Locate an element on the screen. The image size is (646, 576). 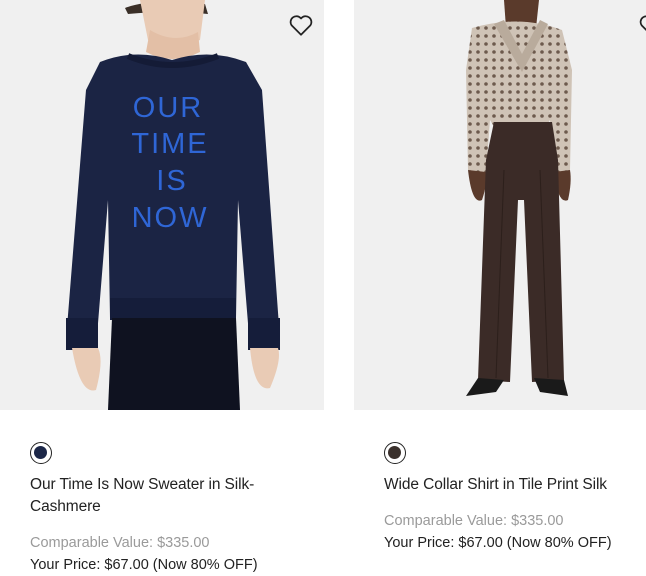
color-swatch-brown is located at coordinates (395, 453).